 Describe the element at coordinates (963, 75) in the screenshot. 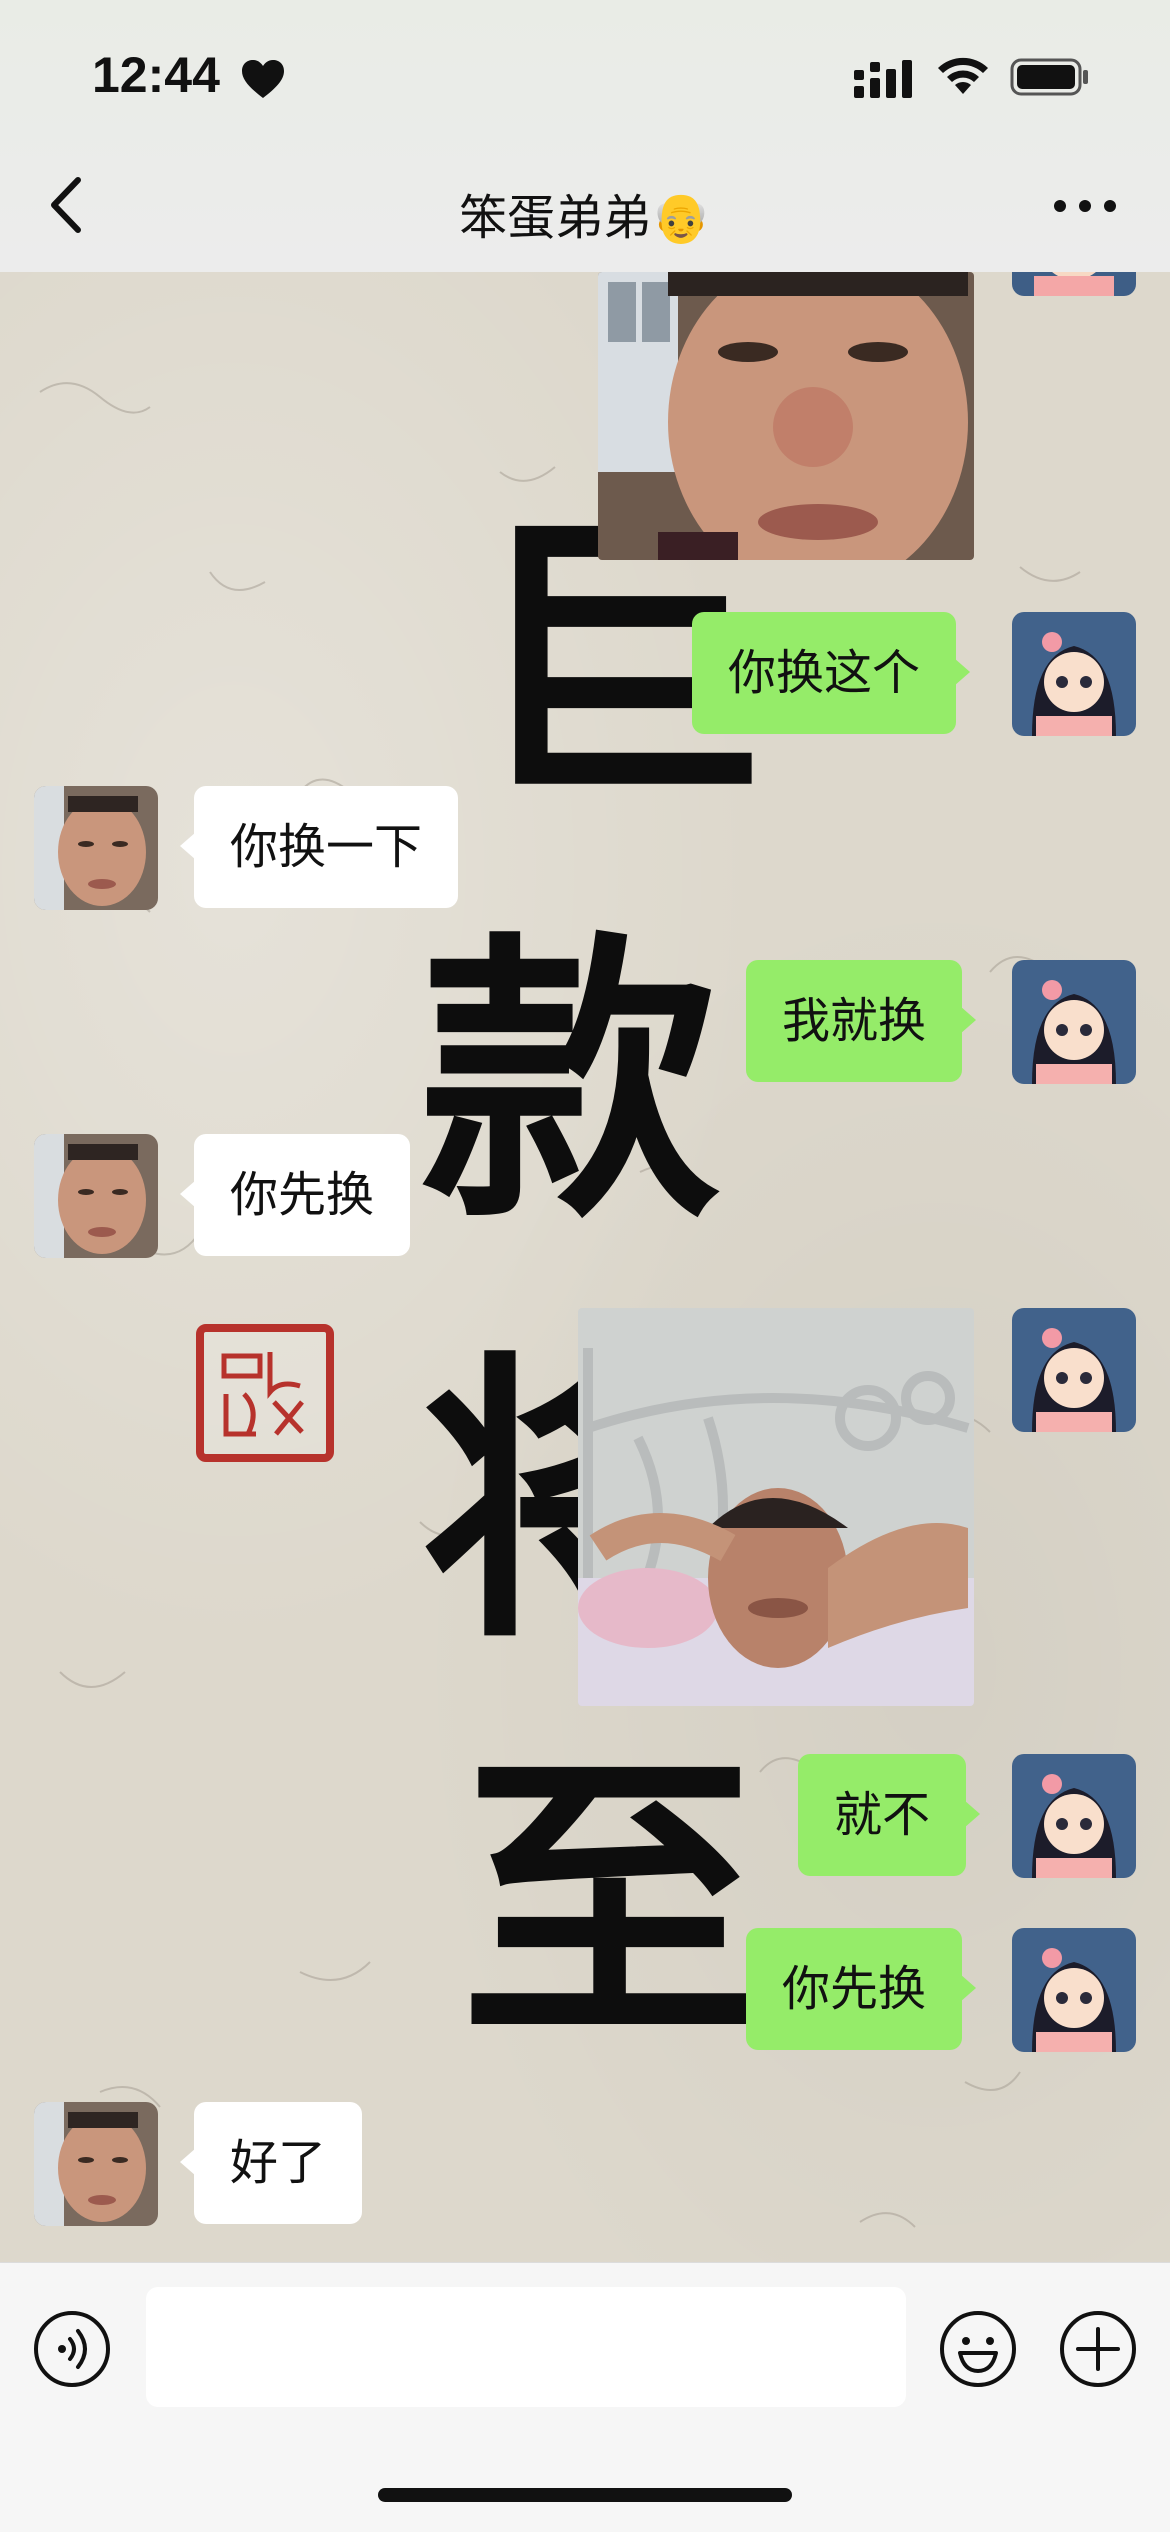

I see `wifi-icon` at that location.